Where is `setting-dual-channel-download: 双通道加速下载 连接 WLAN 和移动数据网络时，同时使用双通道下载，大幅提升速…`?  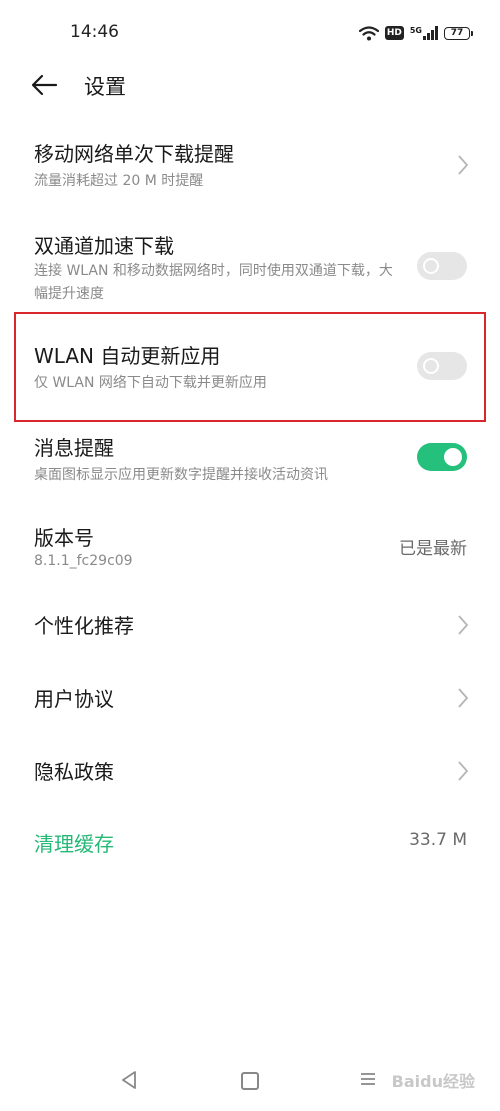 setting-dual-channel-download: 双通道加速下载 连接 WLAN 和移动数据网络时，同时使用双通道下载，大幅提升速… is located at coordinates (250, 265).